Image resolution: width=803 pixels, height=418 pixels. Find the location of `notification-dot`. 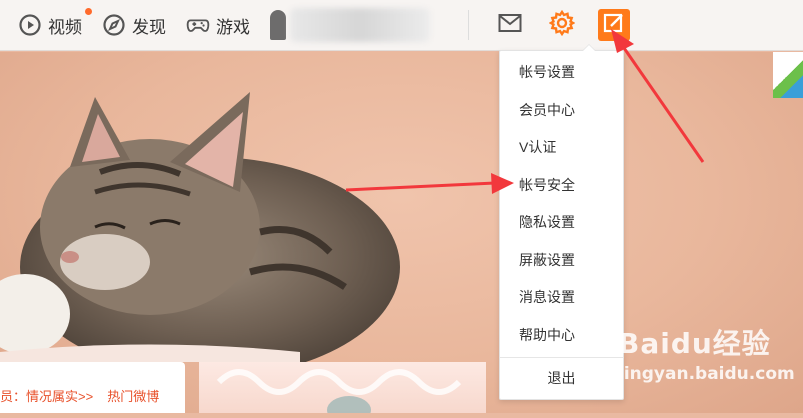

notification-dot is located at coordinates (88, 11).